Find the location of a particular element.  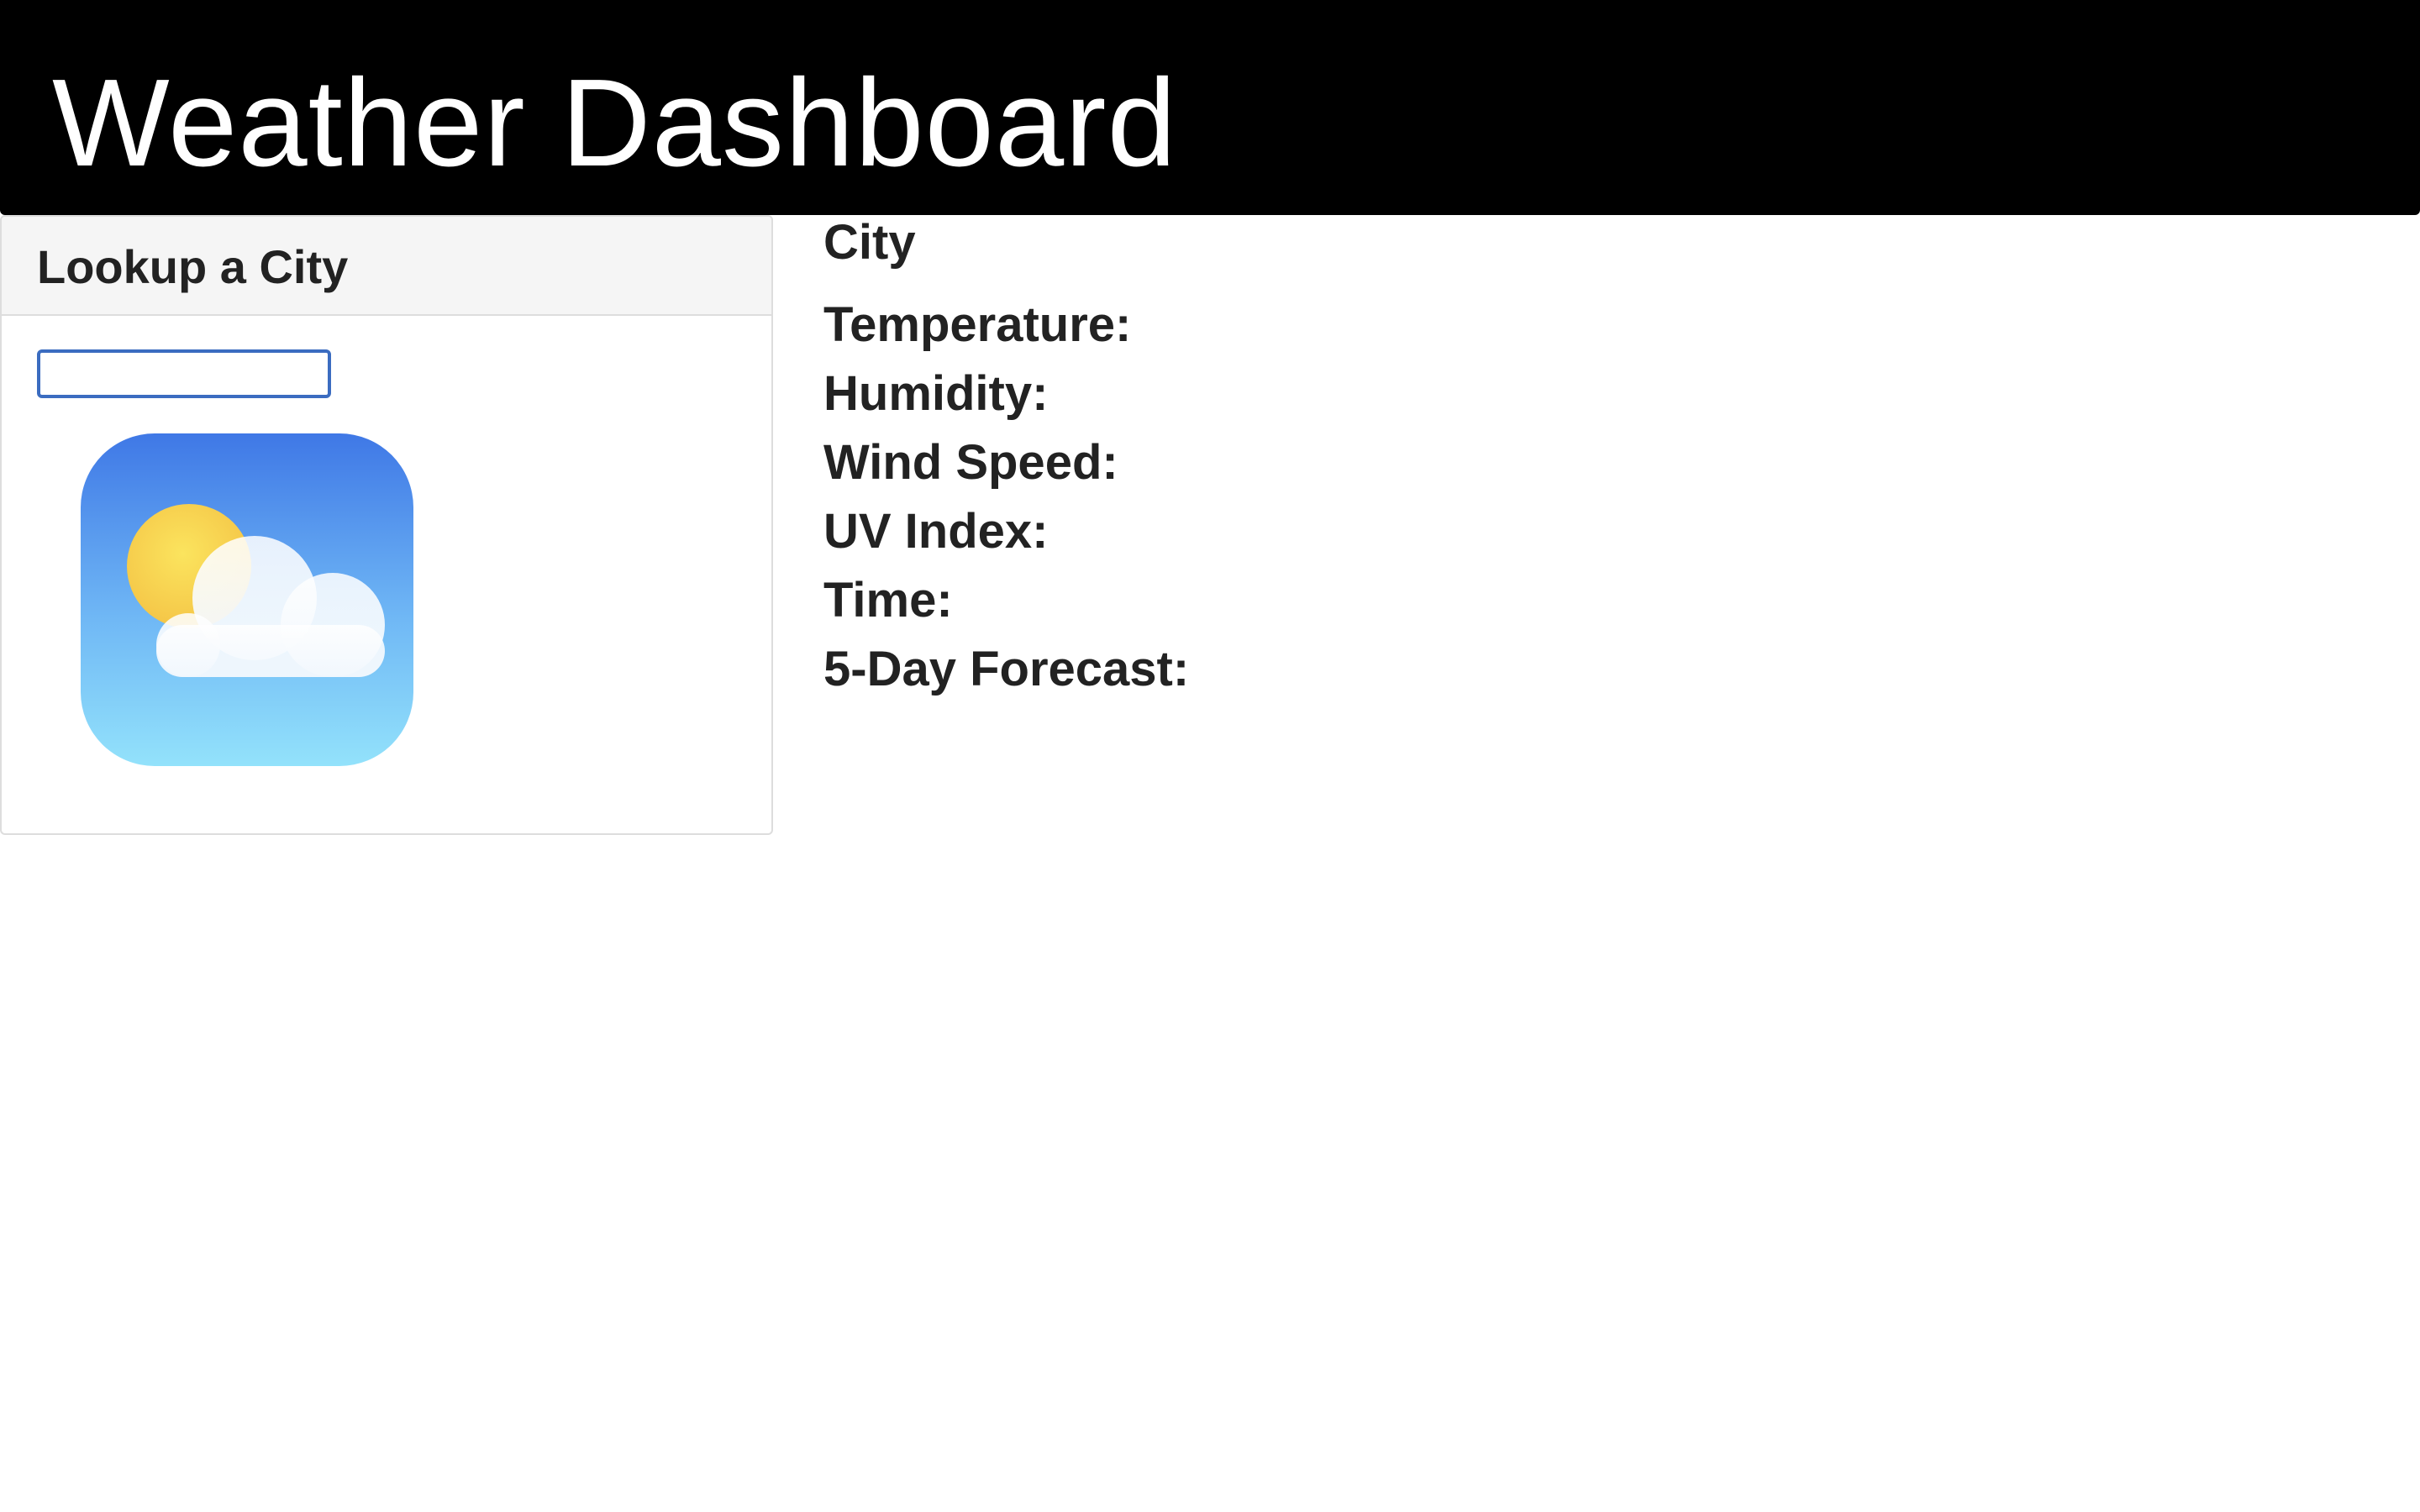

time-label: Time: is located at coordinates (888, 600).